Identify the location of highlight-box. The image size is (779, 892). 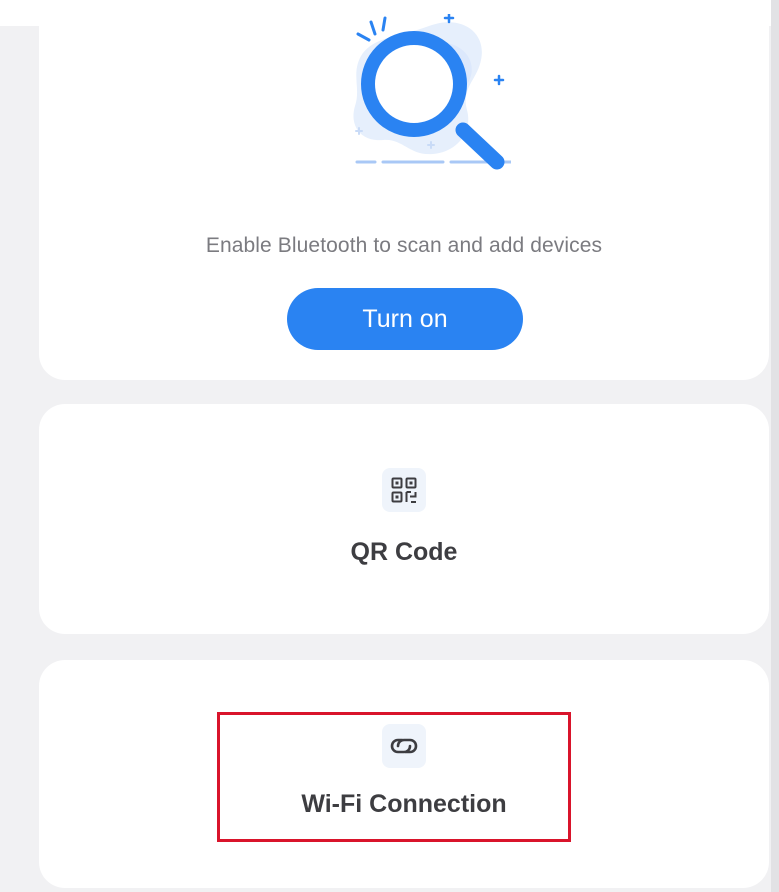
(394, 777).